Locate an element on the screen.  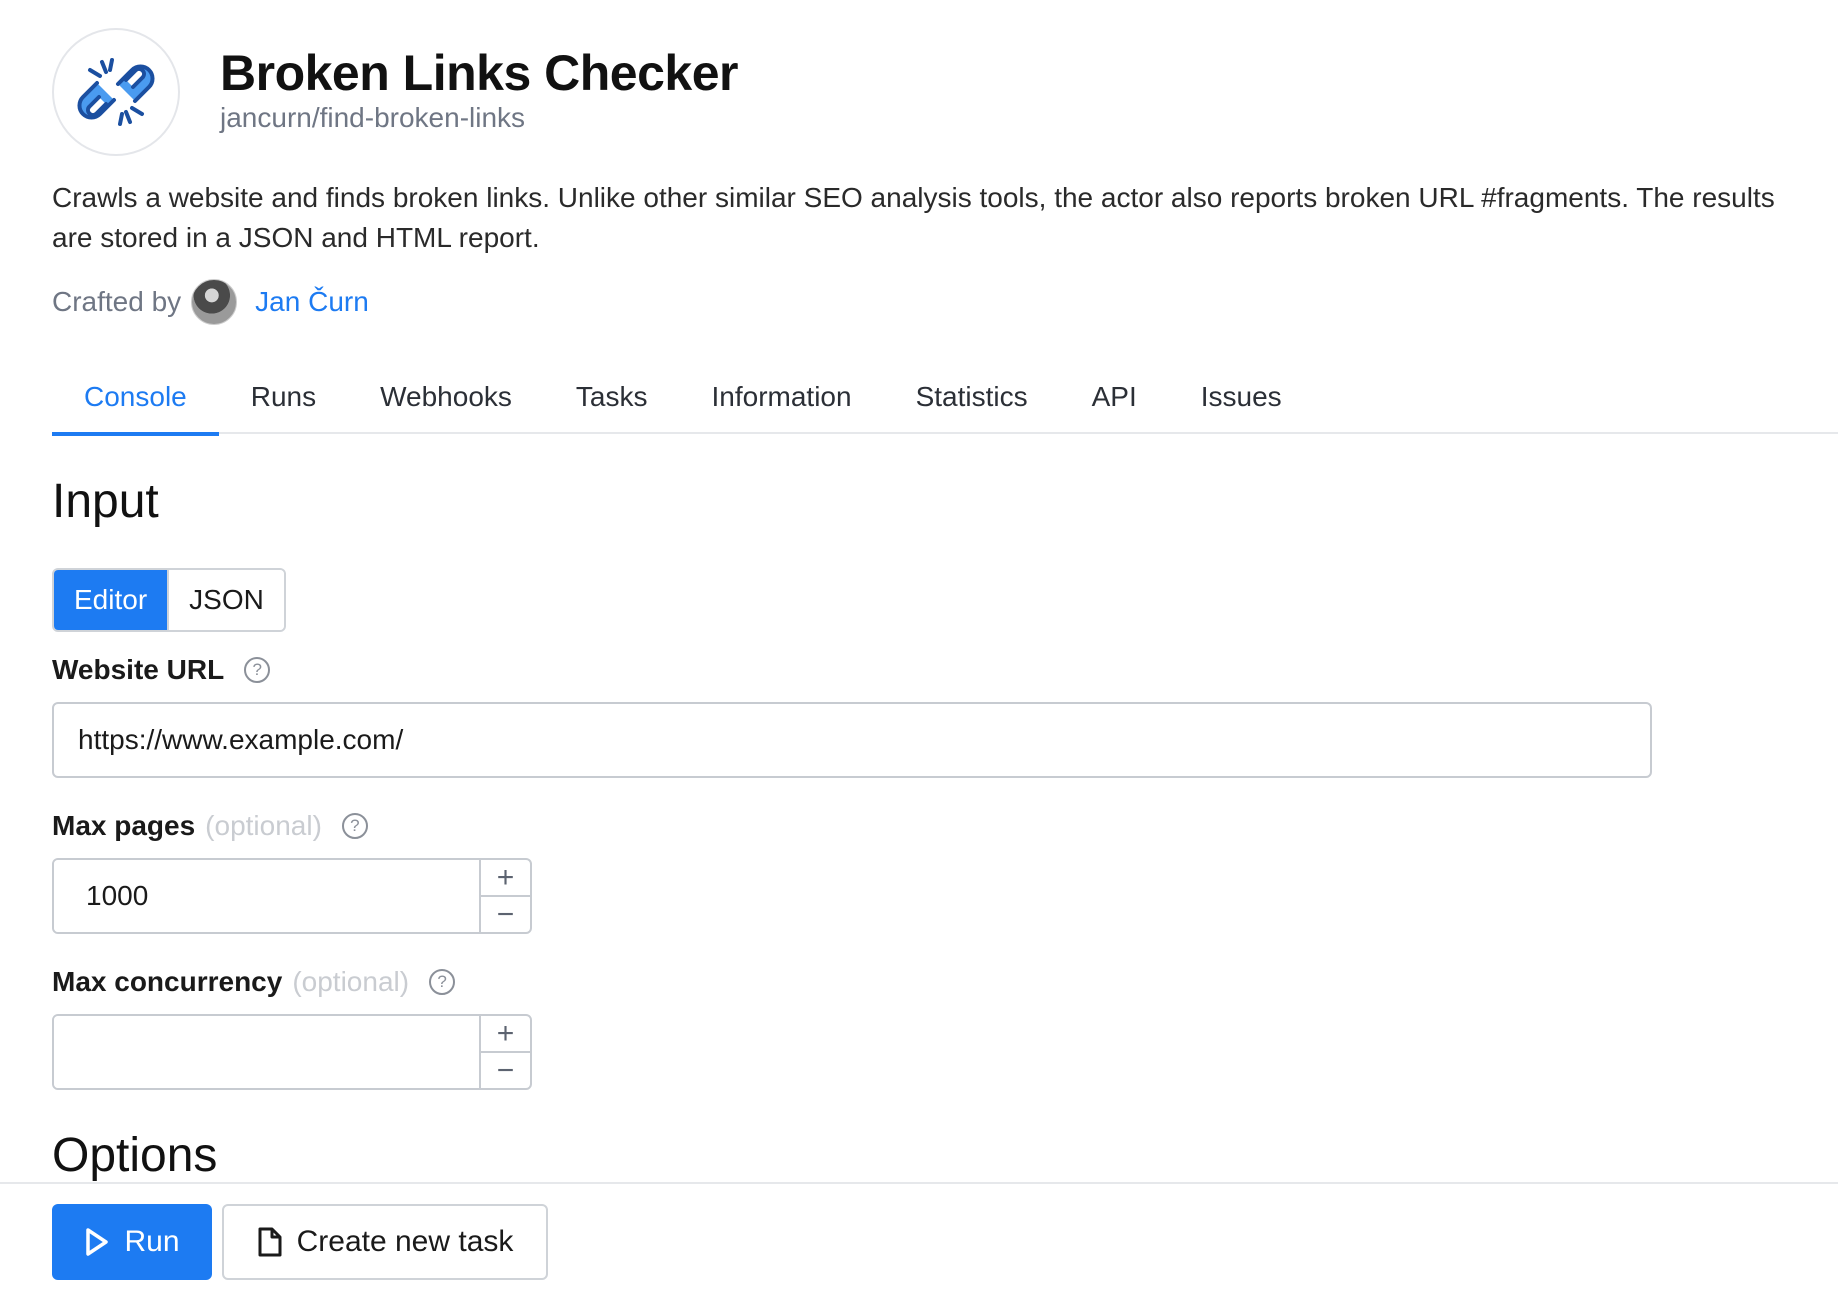
tab-runs: Runs is located at coordinates (283, 397).